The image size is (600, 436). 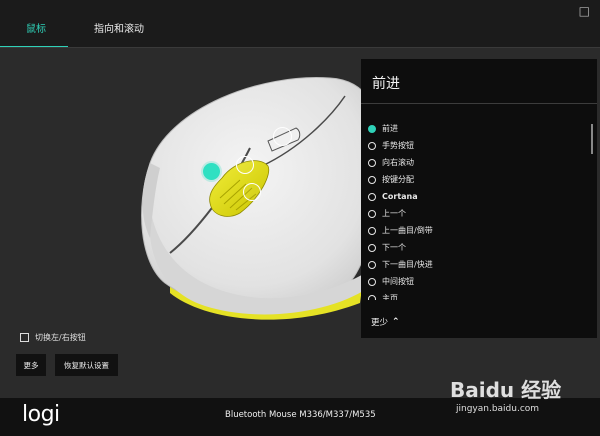 I want to click on option-label: 上一曲目/倒带, so click(x=407, y=230).